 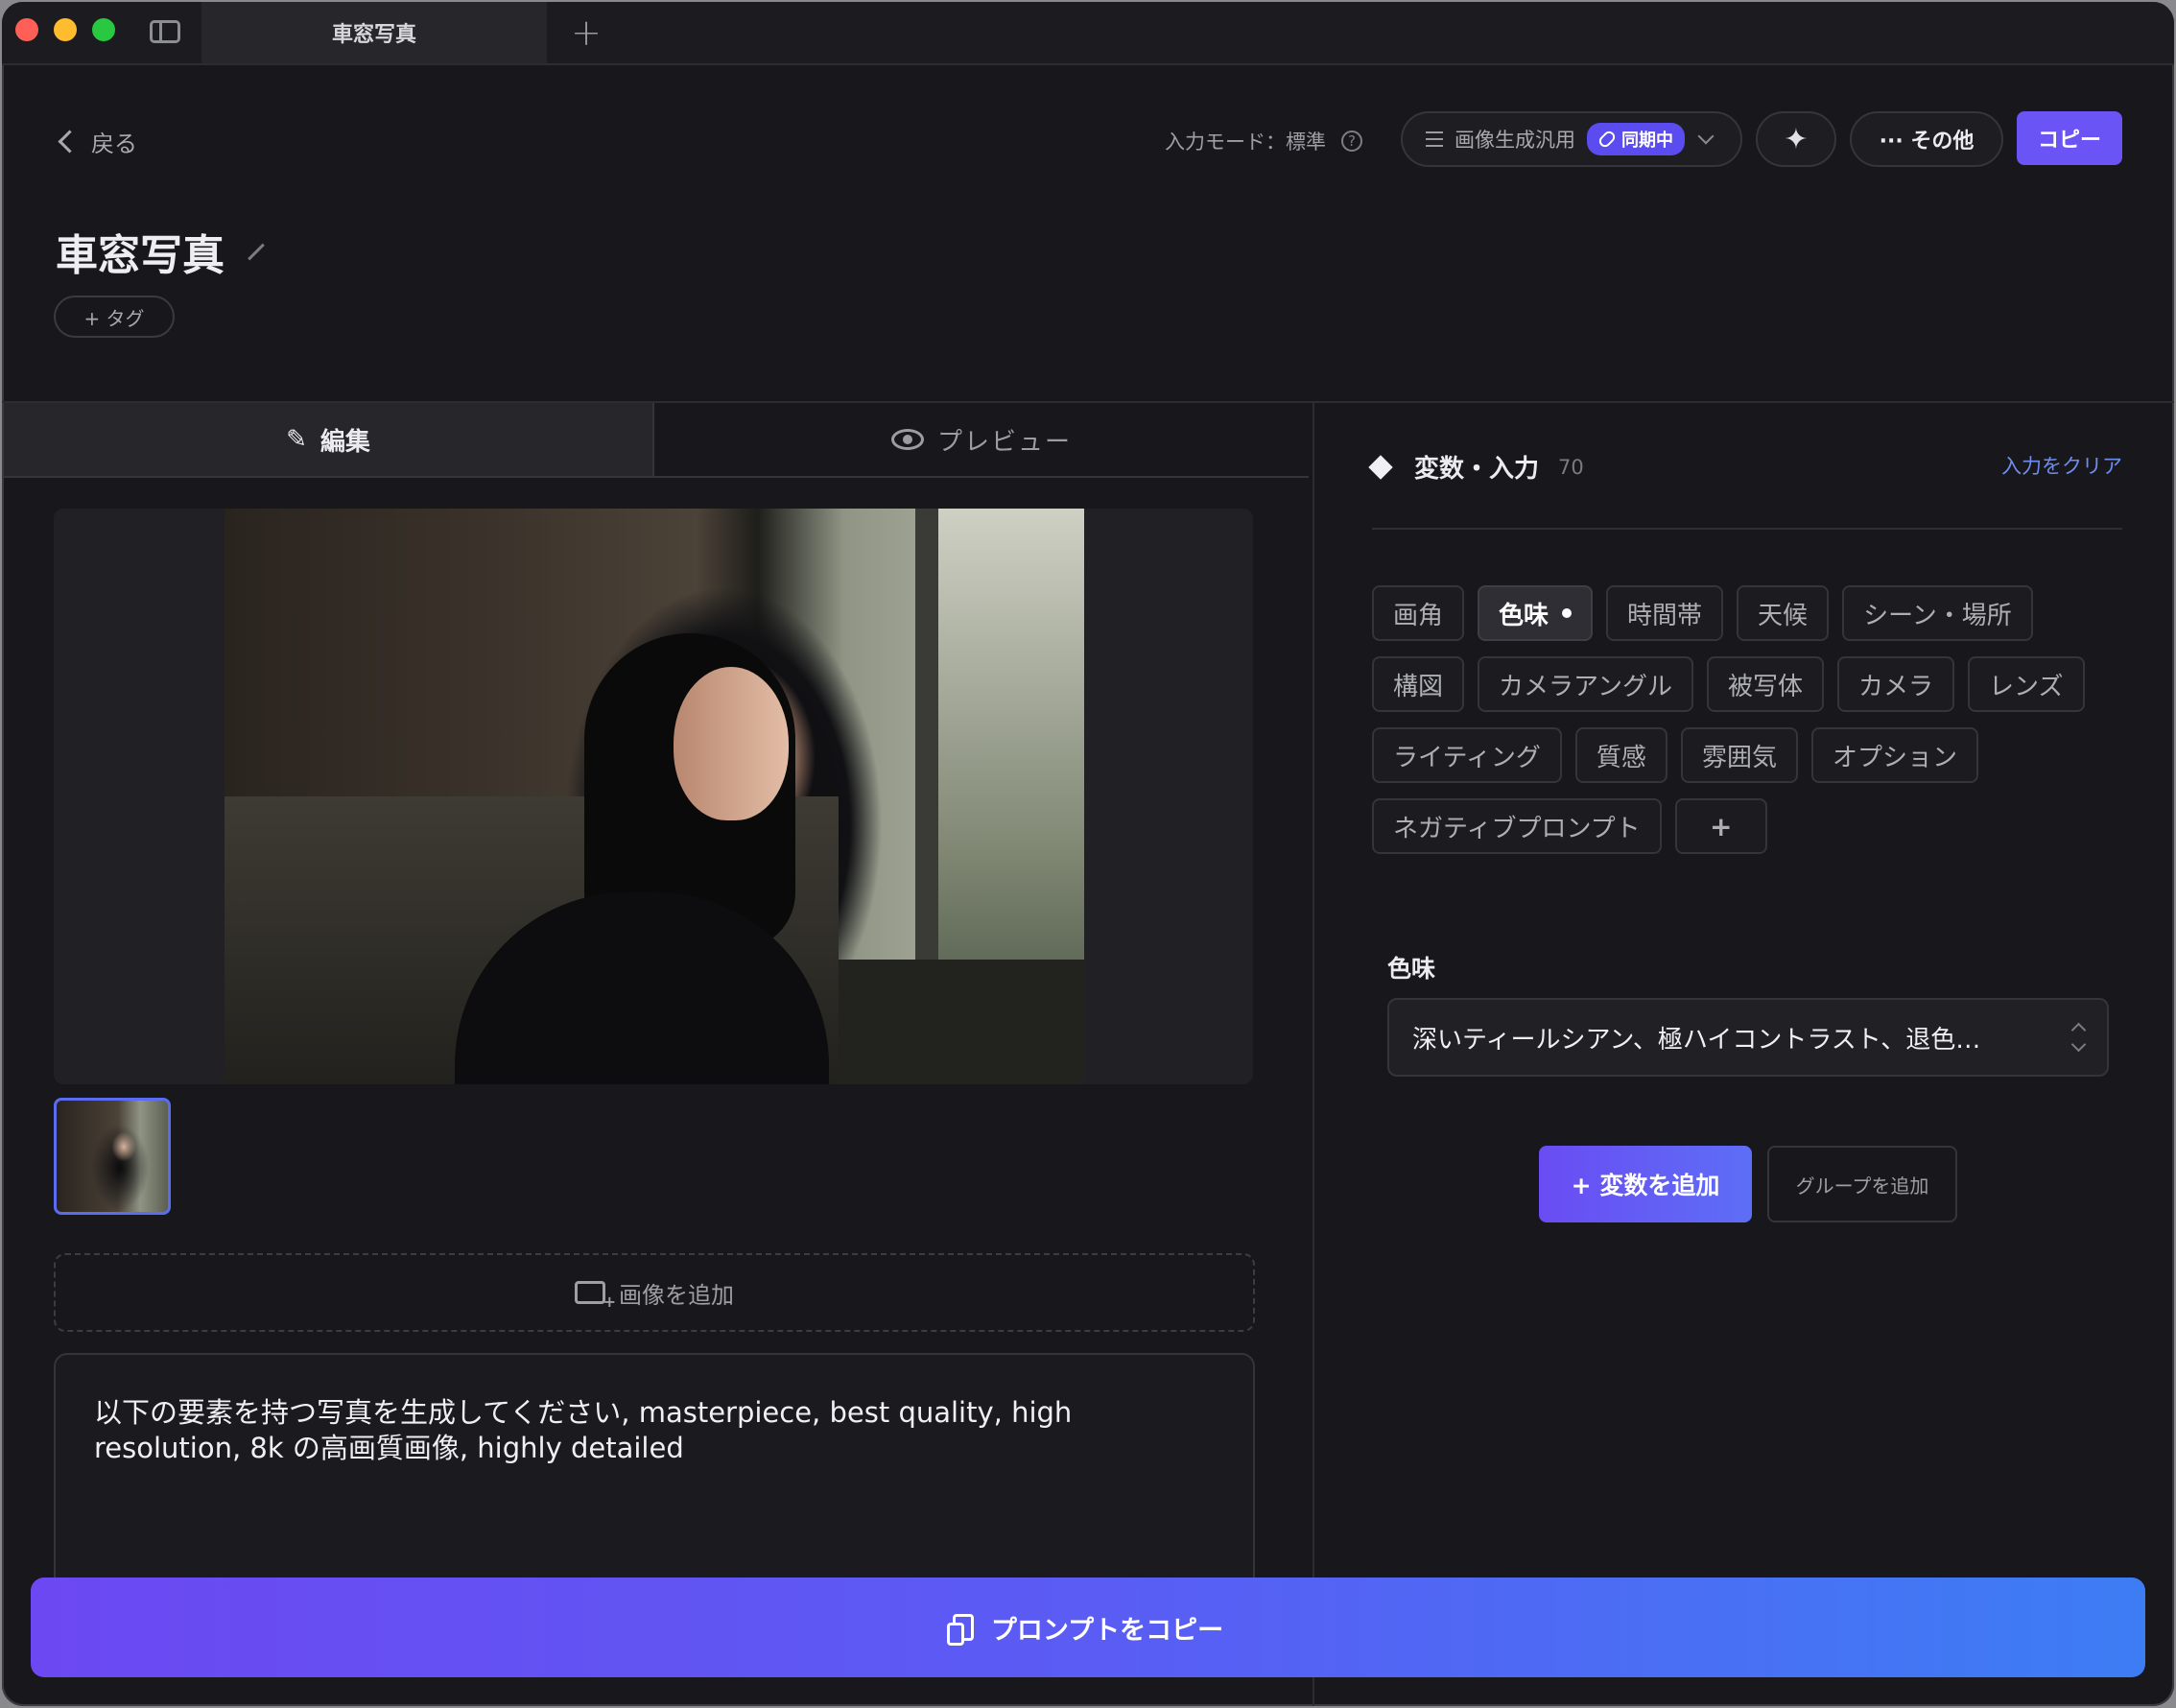 What do you see at coordinates (1665, 613) in the screenshot?
I see `chip-variable: 時間帯` at bounding box center [1665, 613].